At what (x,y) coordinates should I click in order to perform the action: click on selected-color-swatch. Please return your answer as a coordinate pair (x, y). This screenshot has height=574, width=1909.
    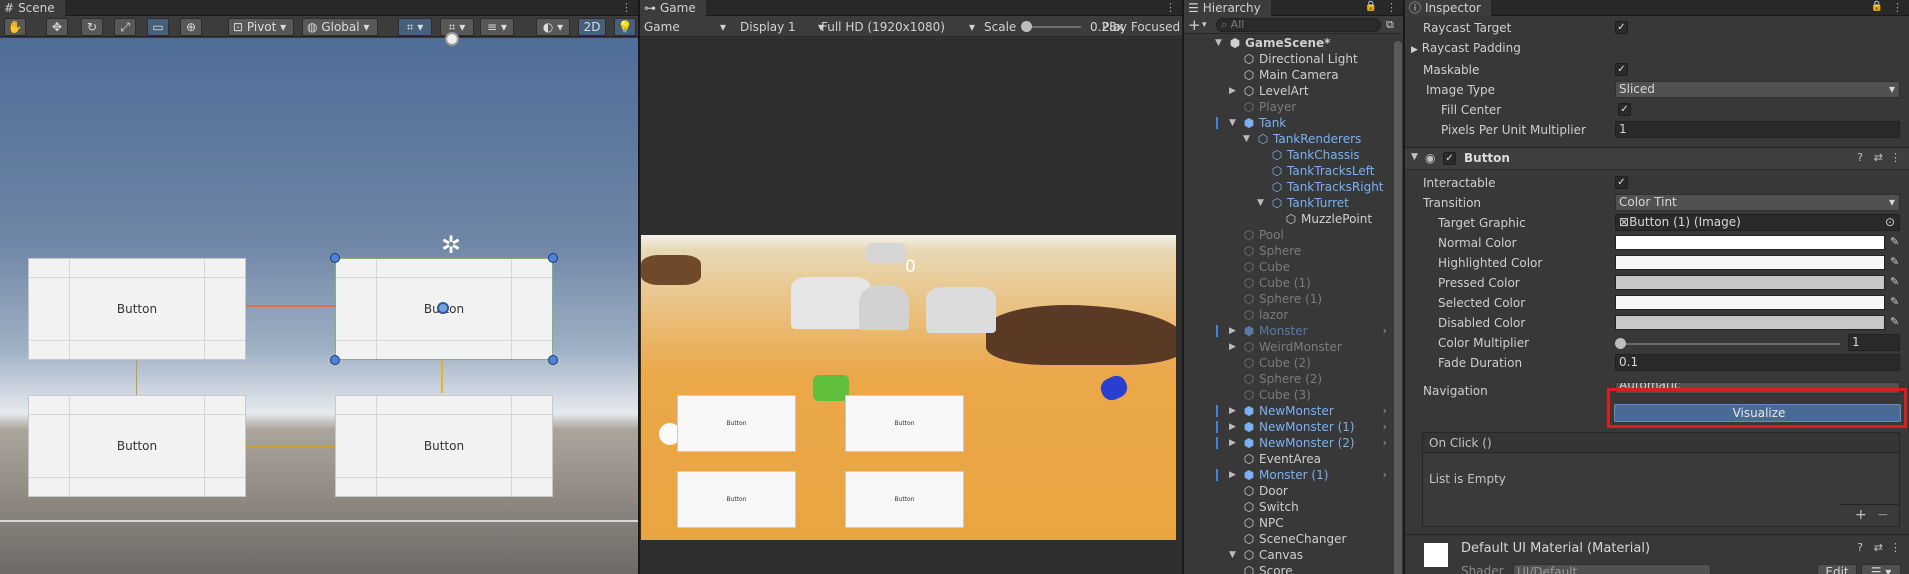
    Looking at the image, I should click on (1750, 302).